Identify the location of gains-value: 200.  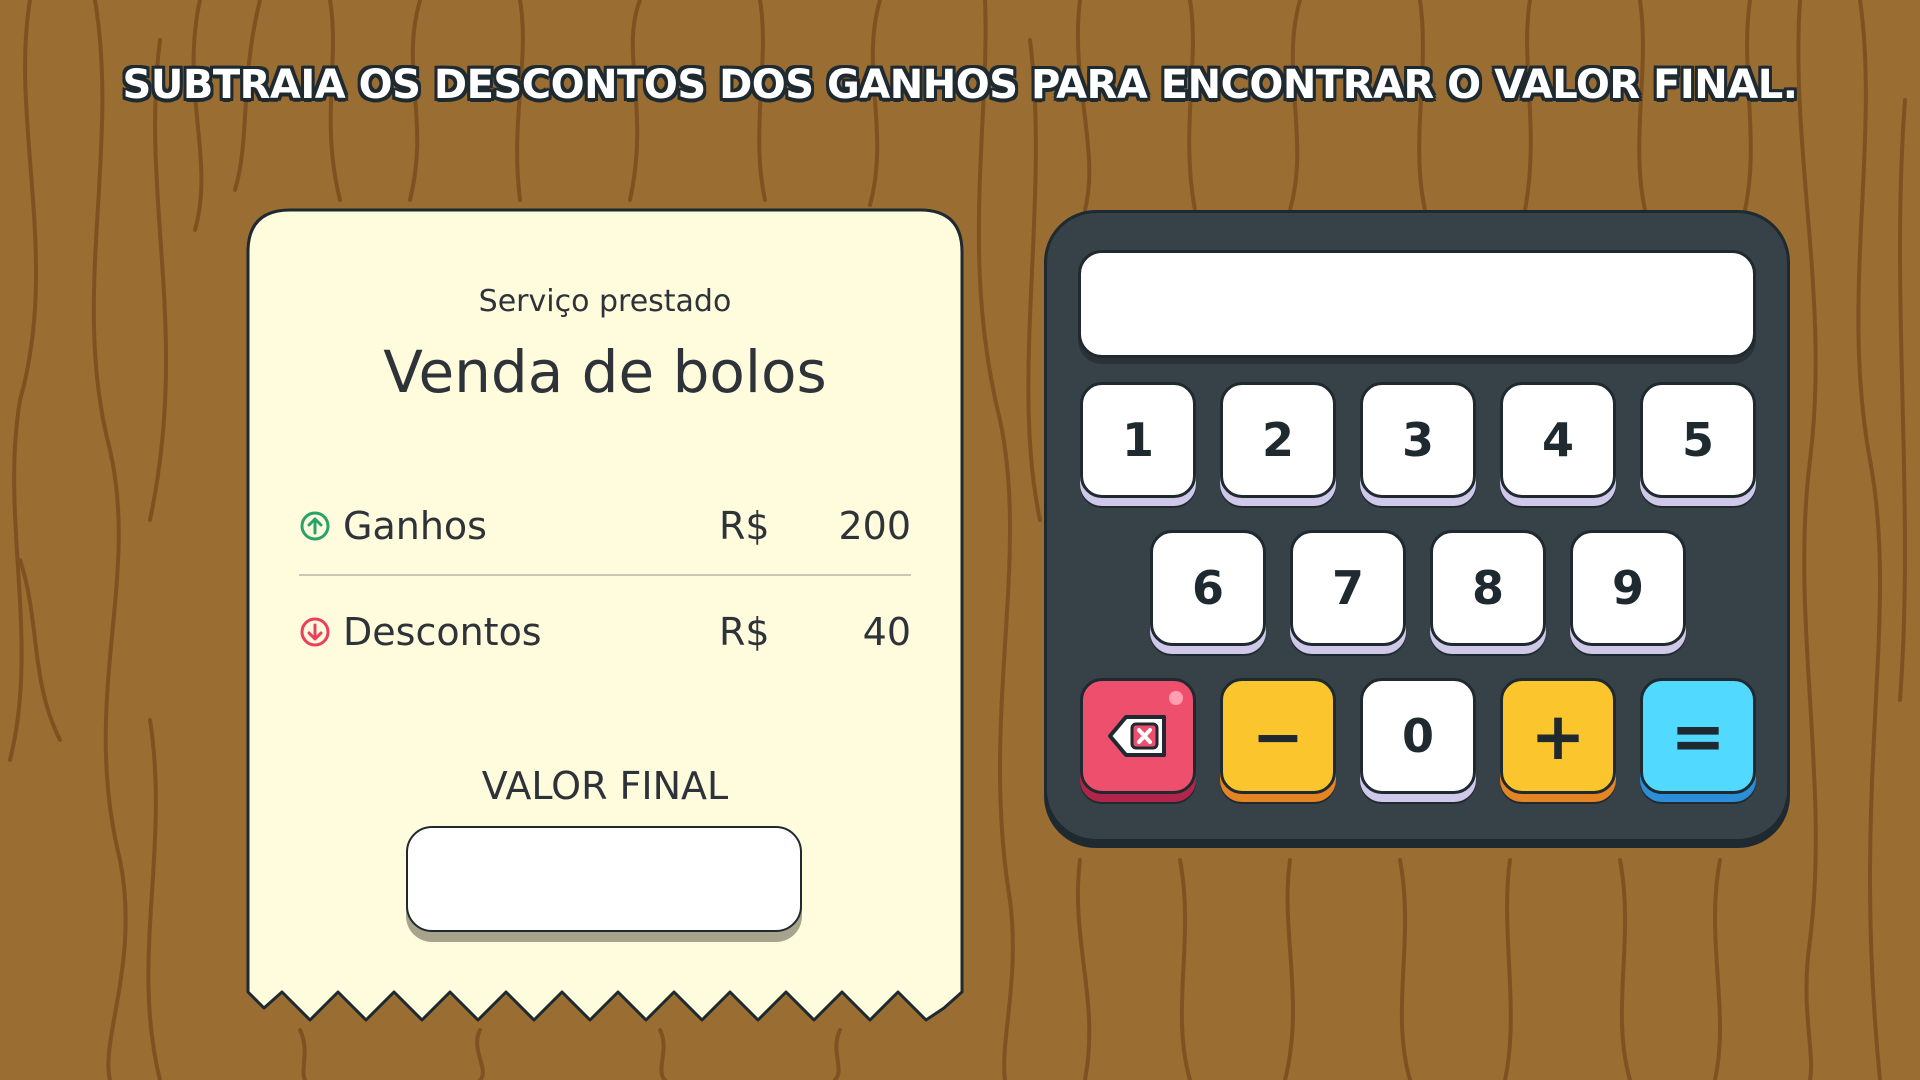
(874, 526).